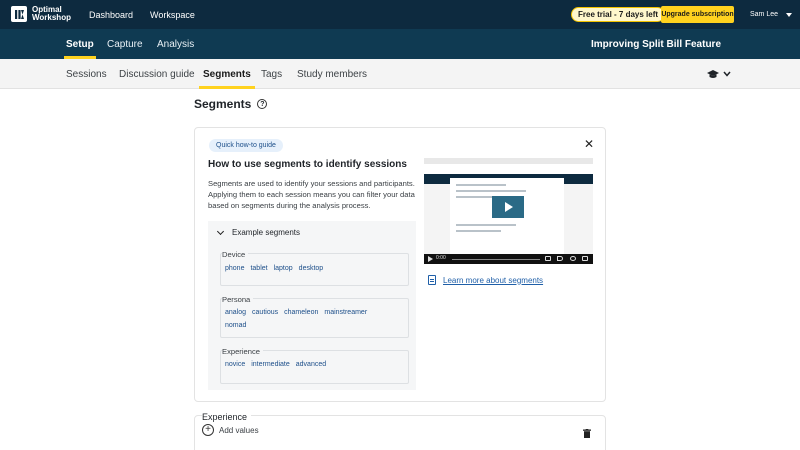 The height and width of the screenshot is (450, 800). What do you see at coordinates (496, 259) in the screenshot?
I see `video-progress-track` at bounding box center [496, 259].